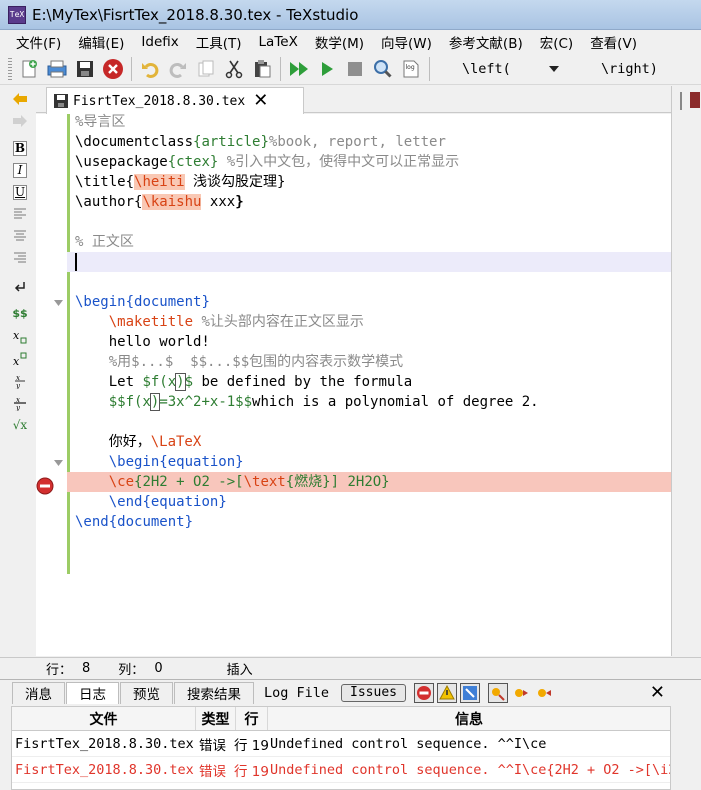 The width and height of the screenshot is (701, 790). Describe the element at coordinates (20, 148) in the screenshot. I see `bold-button: B` at that location.